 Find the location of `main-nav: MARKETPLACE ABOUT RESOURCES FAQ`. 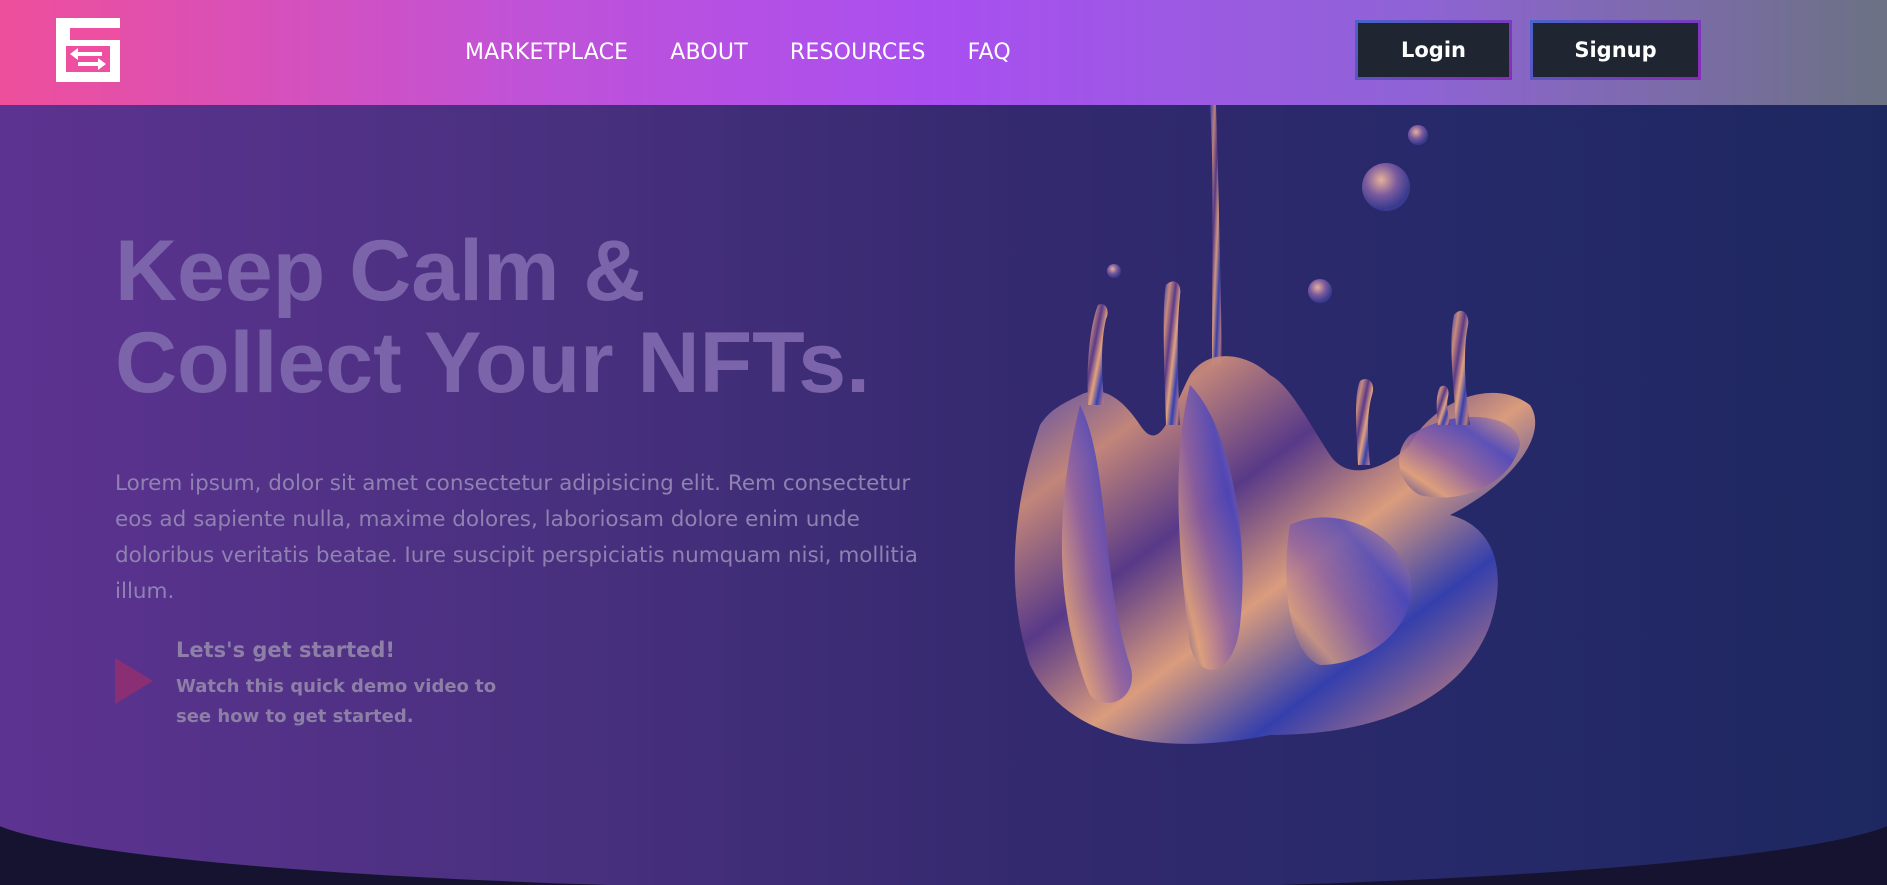

main-nav: MARKETPLACE ABOUT RESOURCES FAQ is located at coordinates (738, 52).